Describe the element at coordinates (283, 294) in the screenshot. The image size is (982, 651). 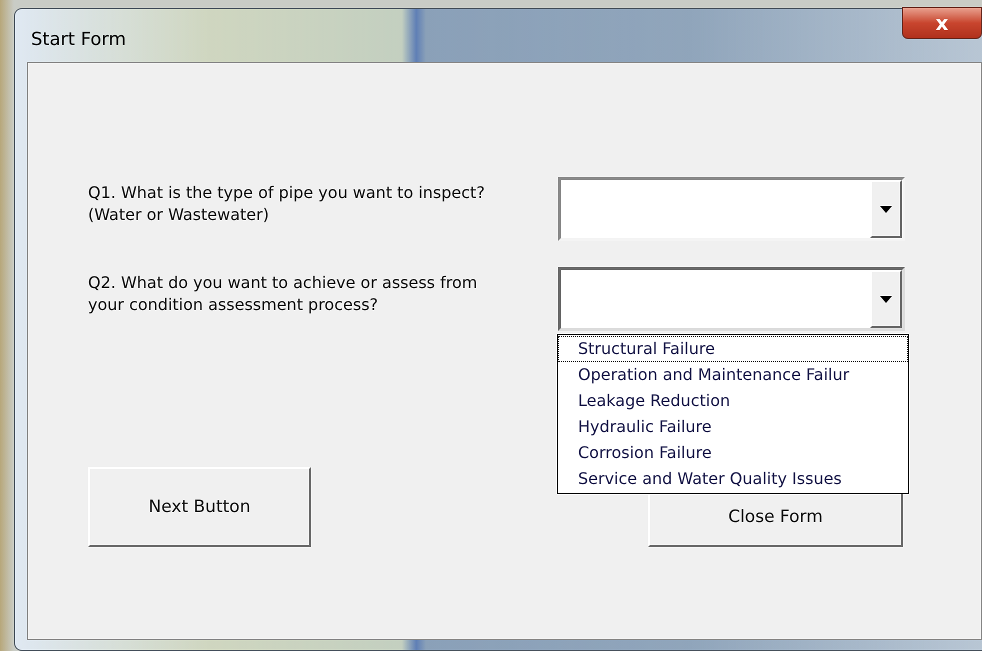
I see `question-label: Q2. What do you want to achieve or assess from your condition assessment process?` at that location.